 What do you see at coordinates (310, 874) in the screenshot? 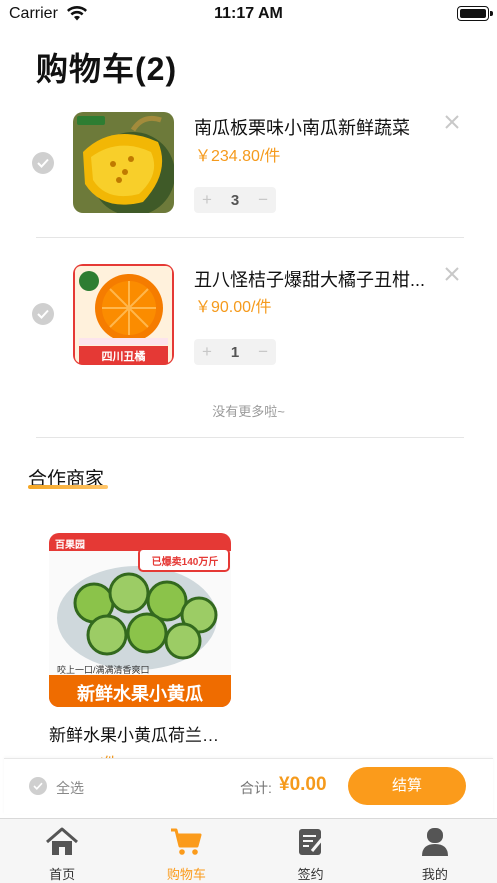
I see `tab-label: 签约` at bounding box center [310, 874].